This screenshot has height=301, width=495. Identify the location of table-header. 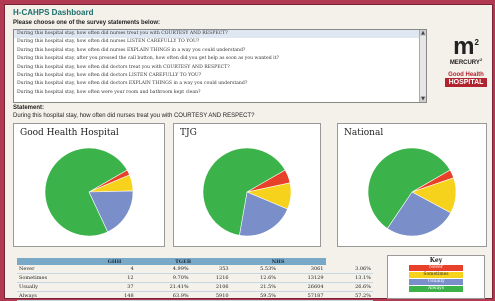
(55, 261).